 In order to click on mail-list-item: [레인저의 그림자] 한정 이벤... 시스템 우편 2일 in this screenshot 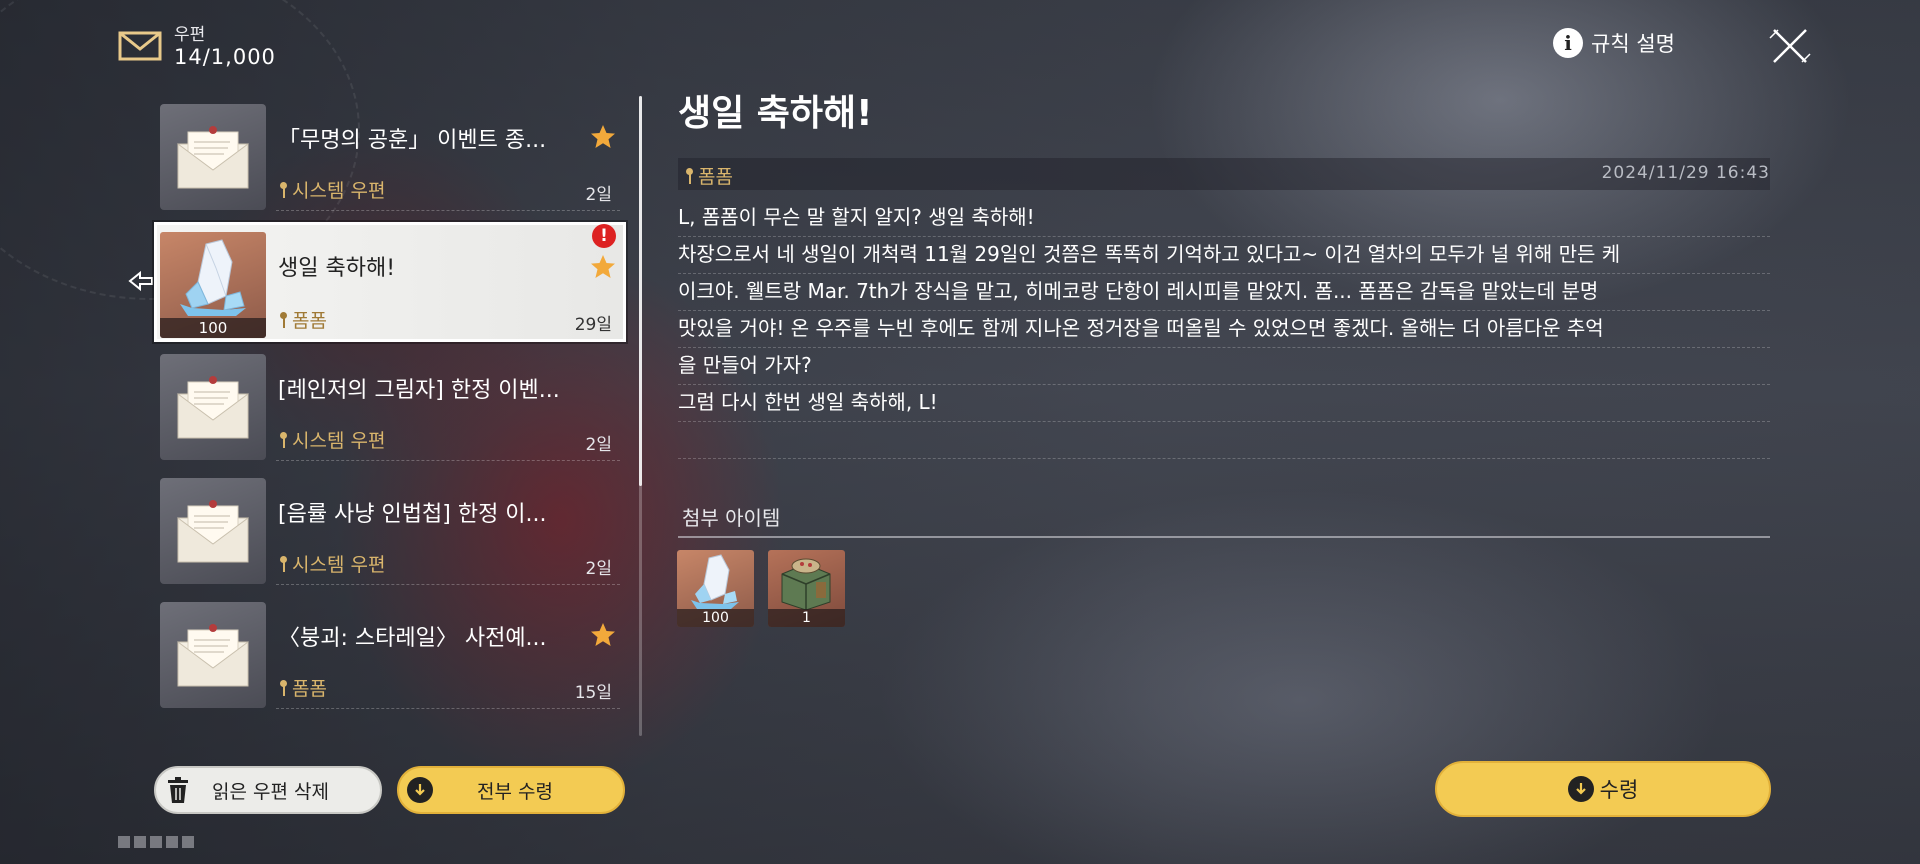, I will do `click(393, 413)`.